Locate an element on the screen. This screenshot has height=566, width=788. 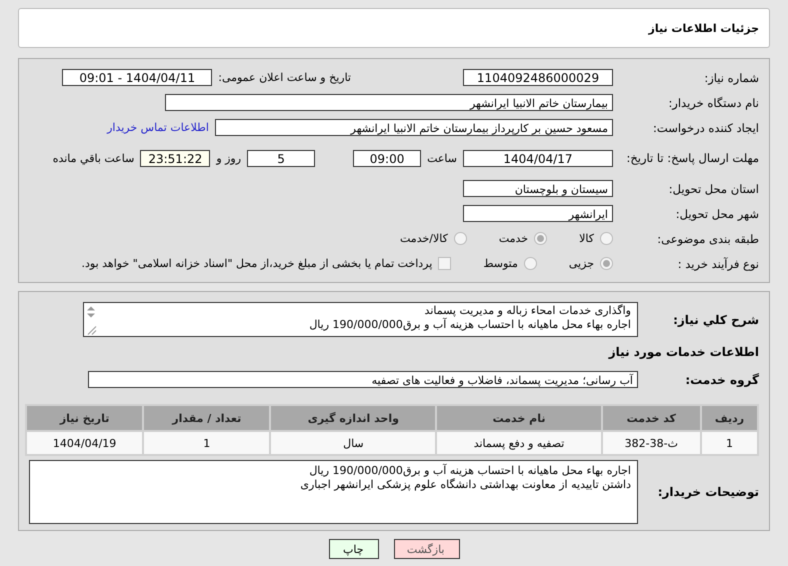
field-label: توضیحات خریدار: is located at coordinates (707, 492).